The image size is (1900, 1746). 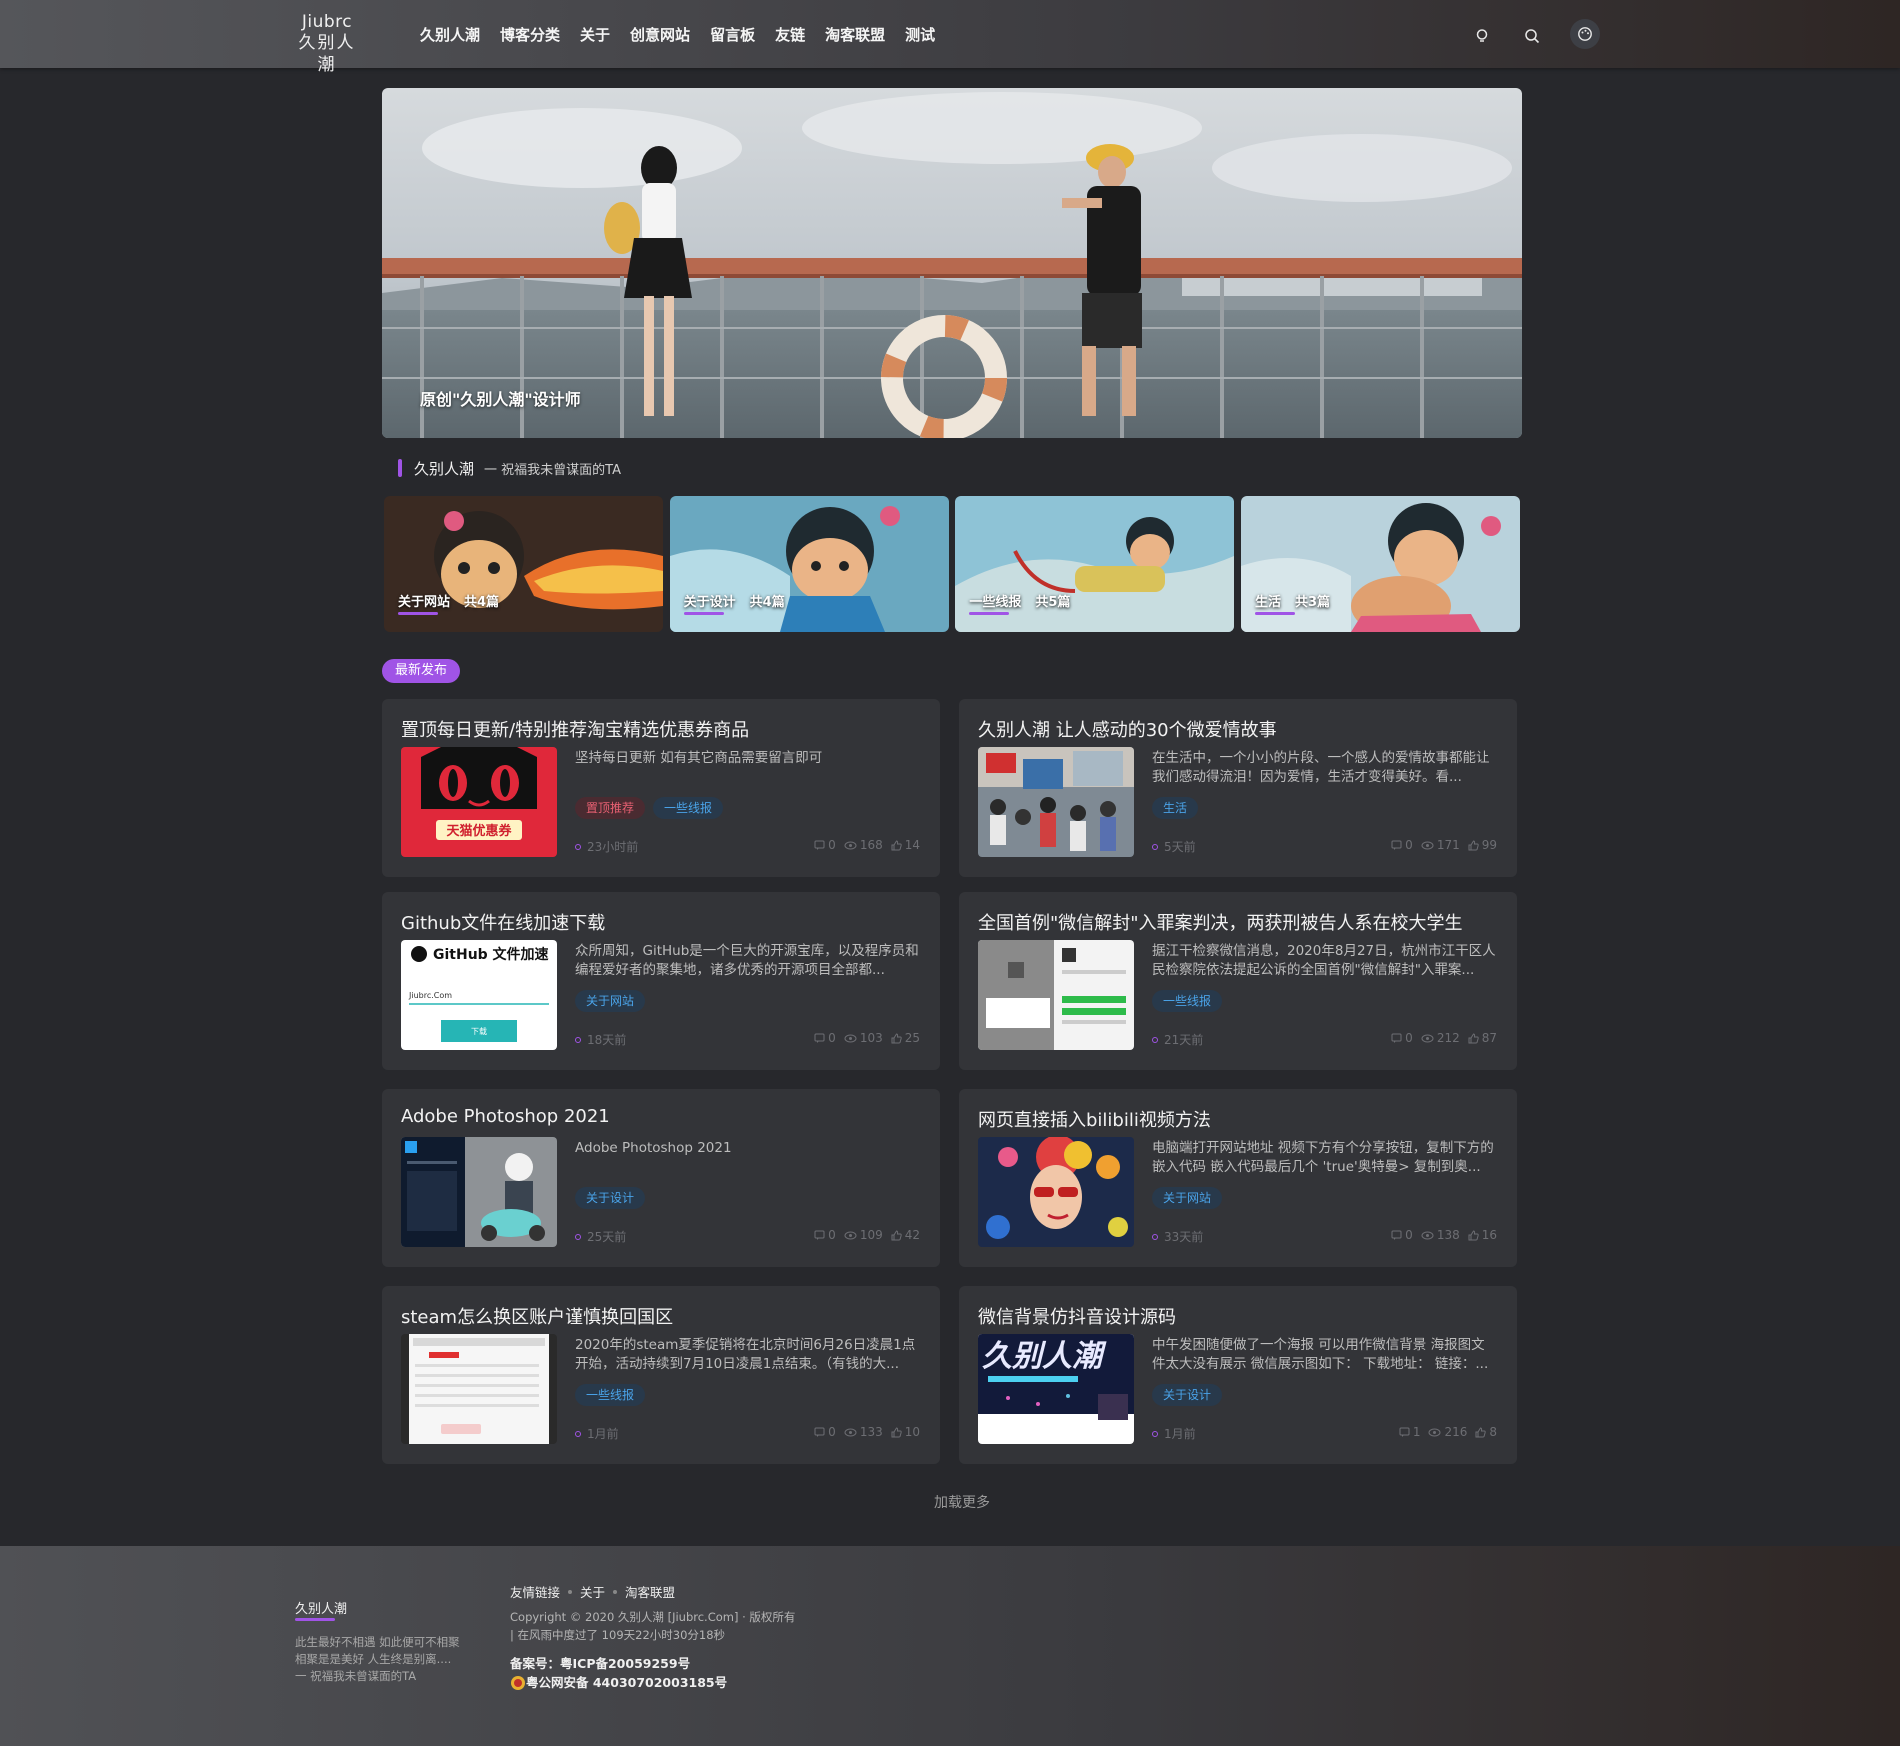 I want to click on nav-item-test: 测试, so click(x=920, y=34).